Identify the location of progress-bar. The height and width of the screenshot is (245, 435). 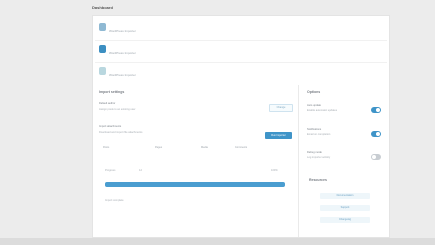
(195, 184).